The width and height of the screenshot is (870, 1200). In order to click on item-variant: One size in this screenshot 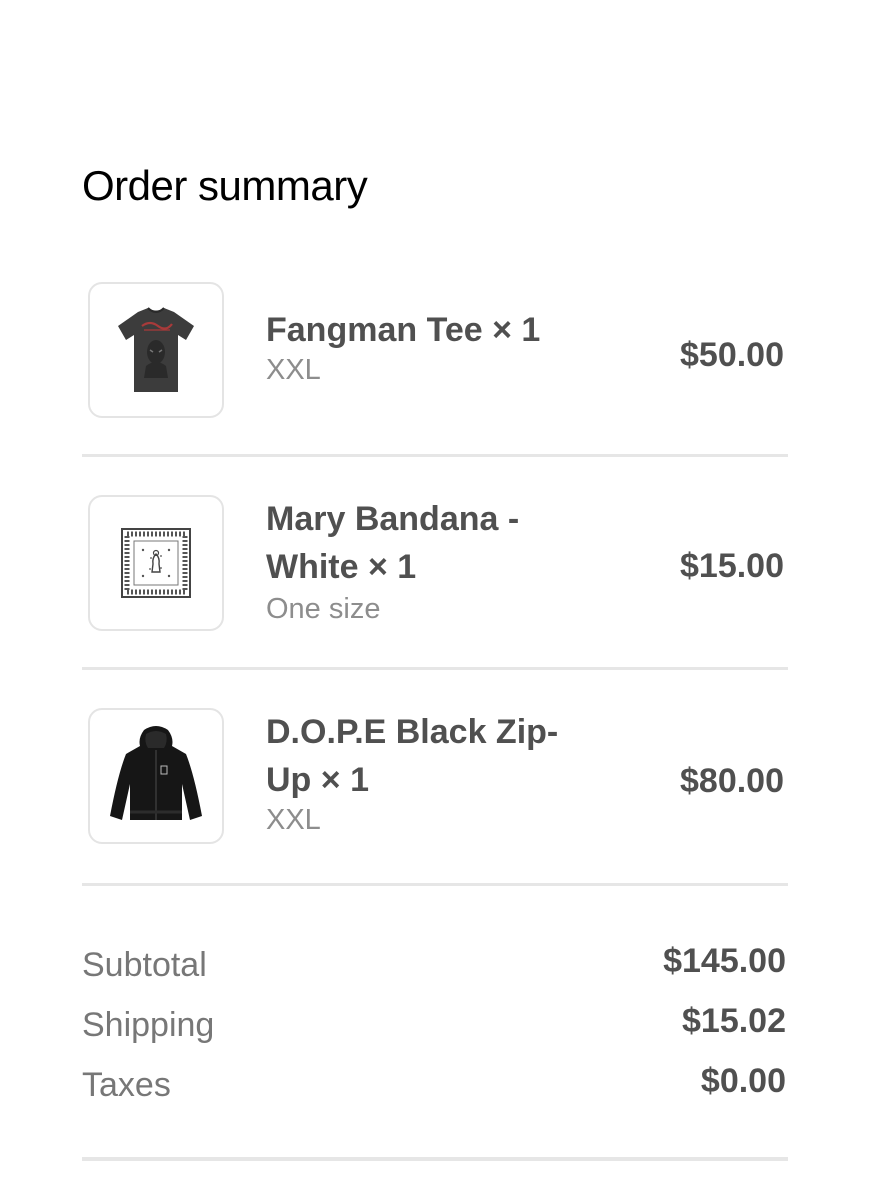, I will do `click(323, 609)`.